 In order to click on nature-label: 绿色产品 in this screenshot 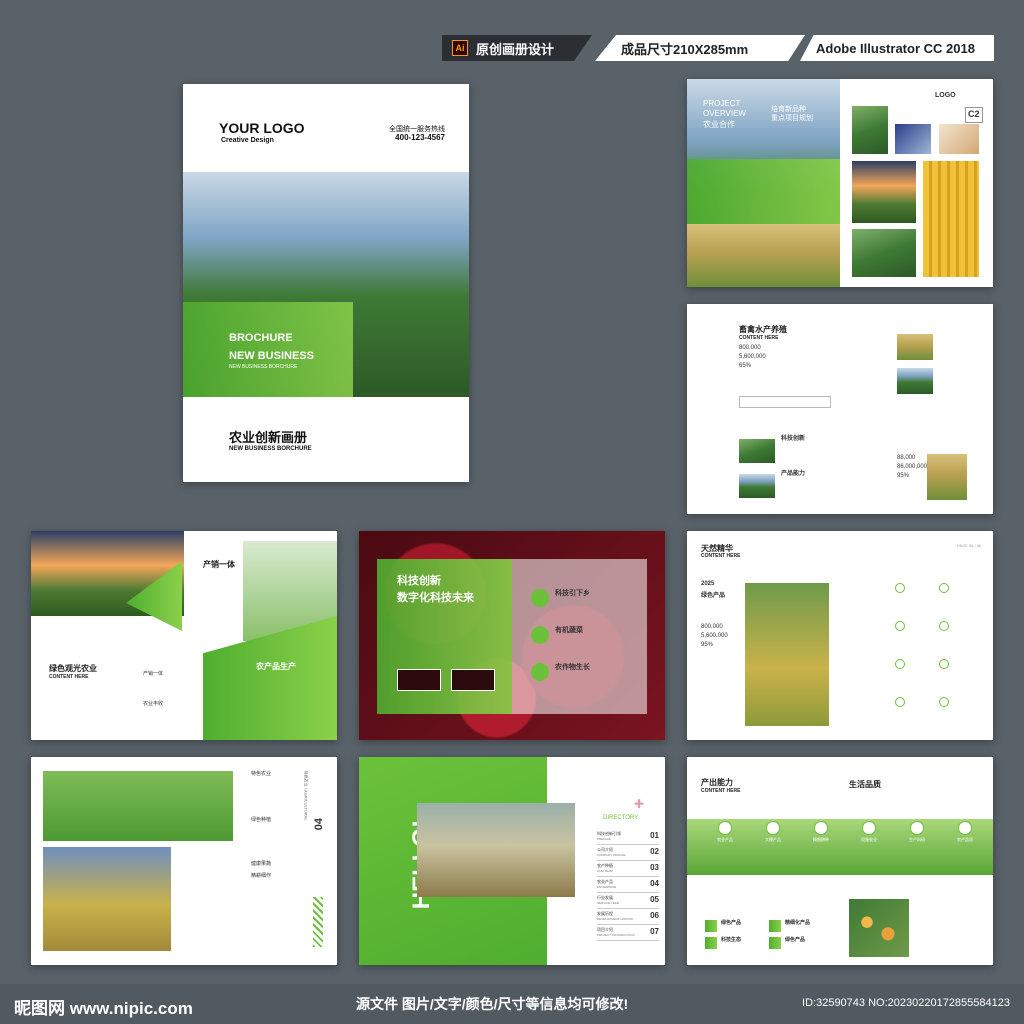, I will do `click(713, 596)`.